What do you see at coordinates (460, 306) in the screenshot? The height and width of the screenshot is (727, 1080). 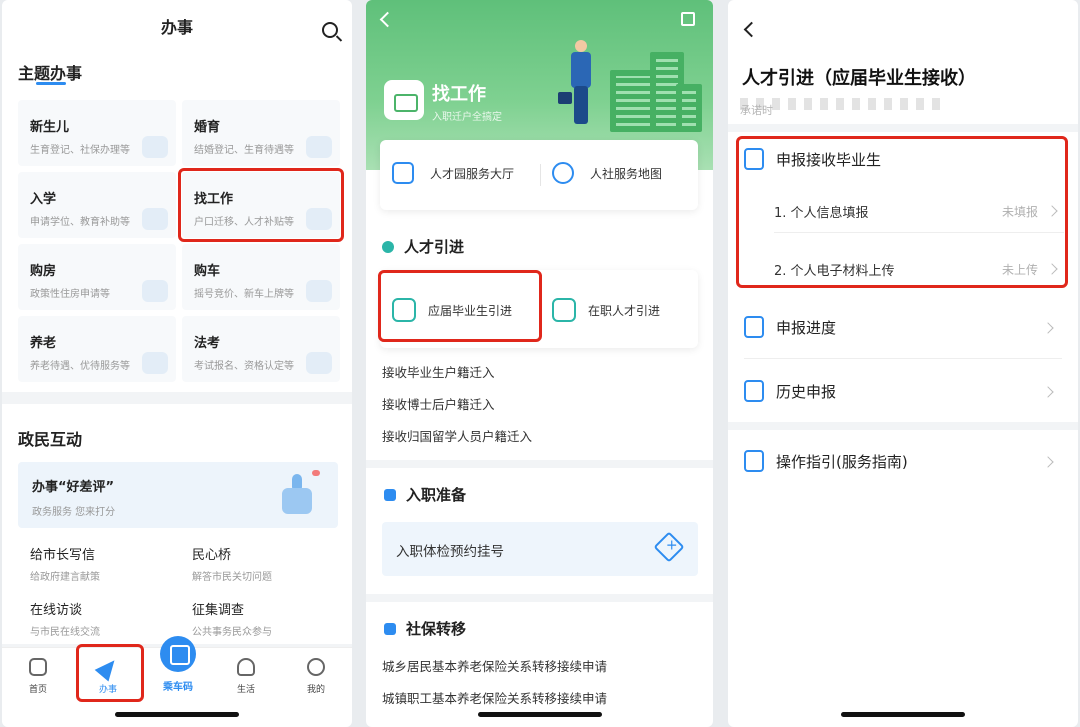 I see `highlight-graduate-intro` at bounding box center [460, 306].